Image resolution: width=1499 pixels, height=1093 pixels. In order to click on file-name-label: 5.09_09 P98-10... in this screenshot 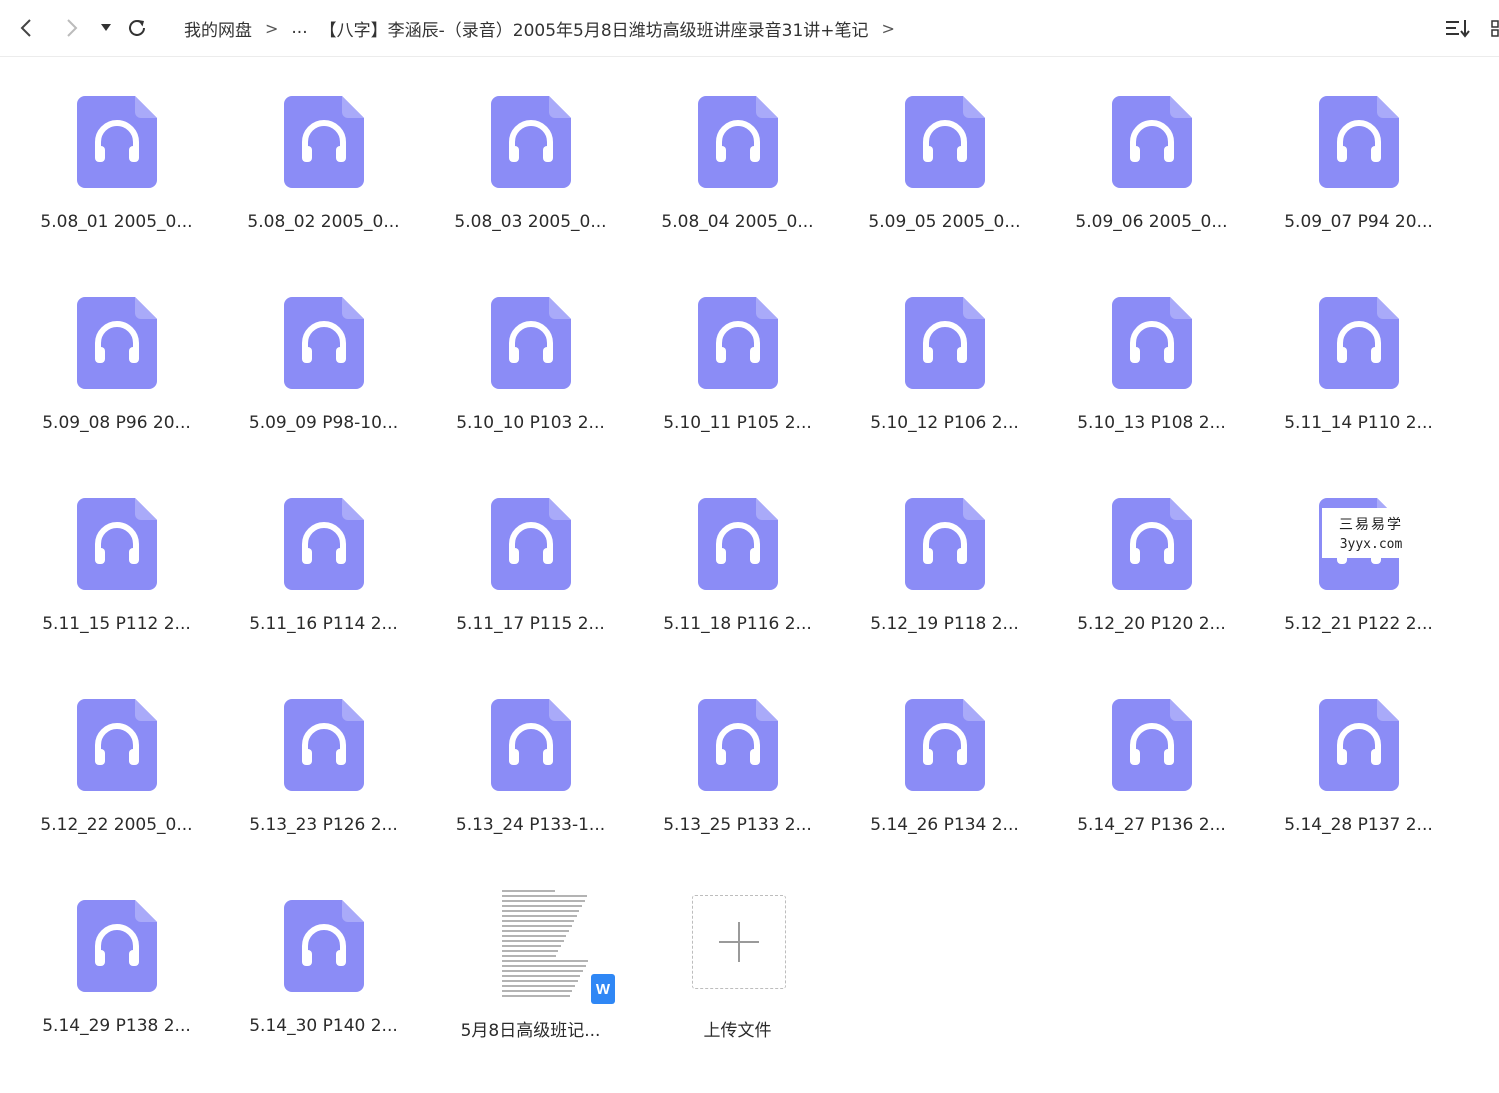, I will do `click(323, 423)`.